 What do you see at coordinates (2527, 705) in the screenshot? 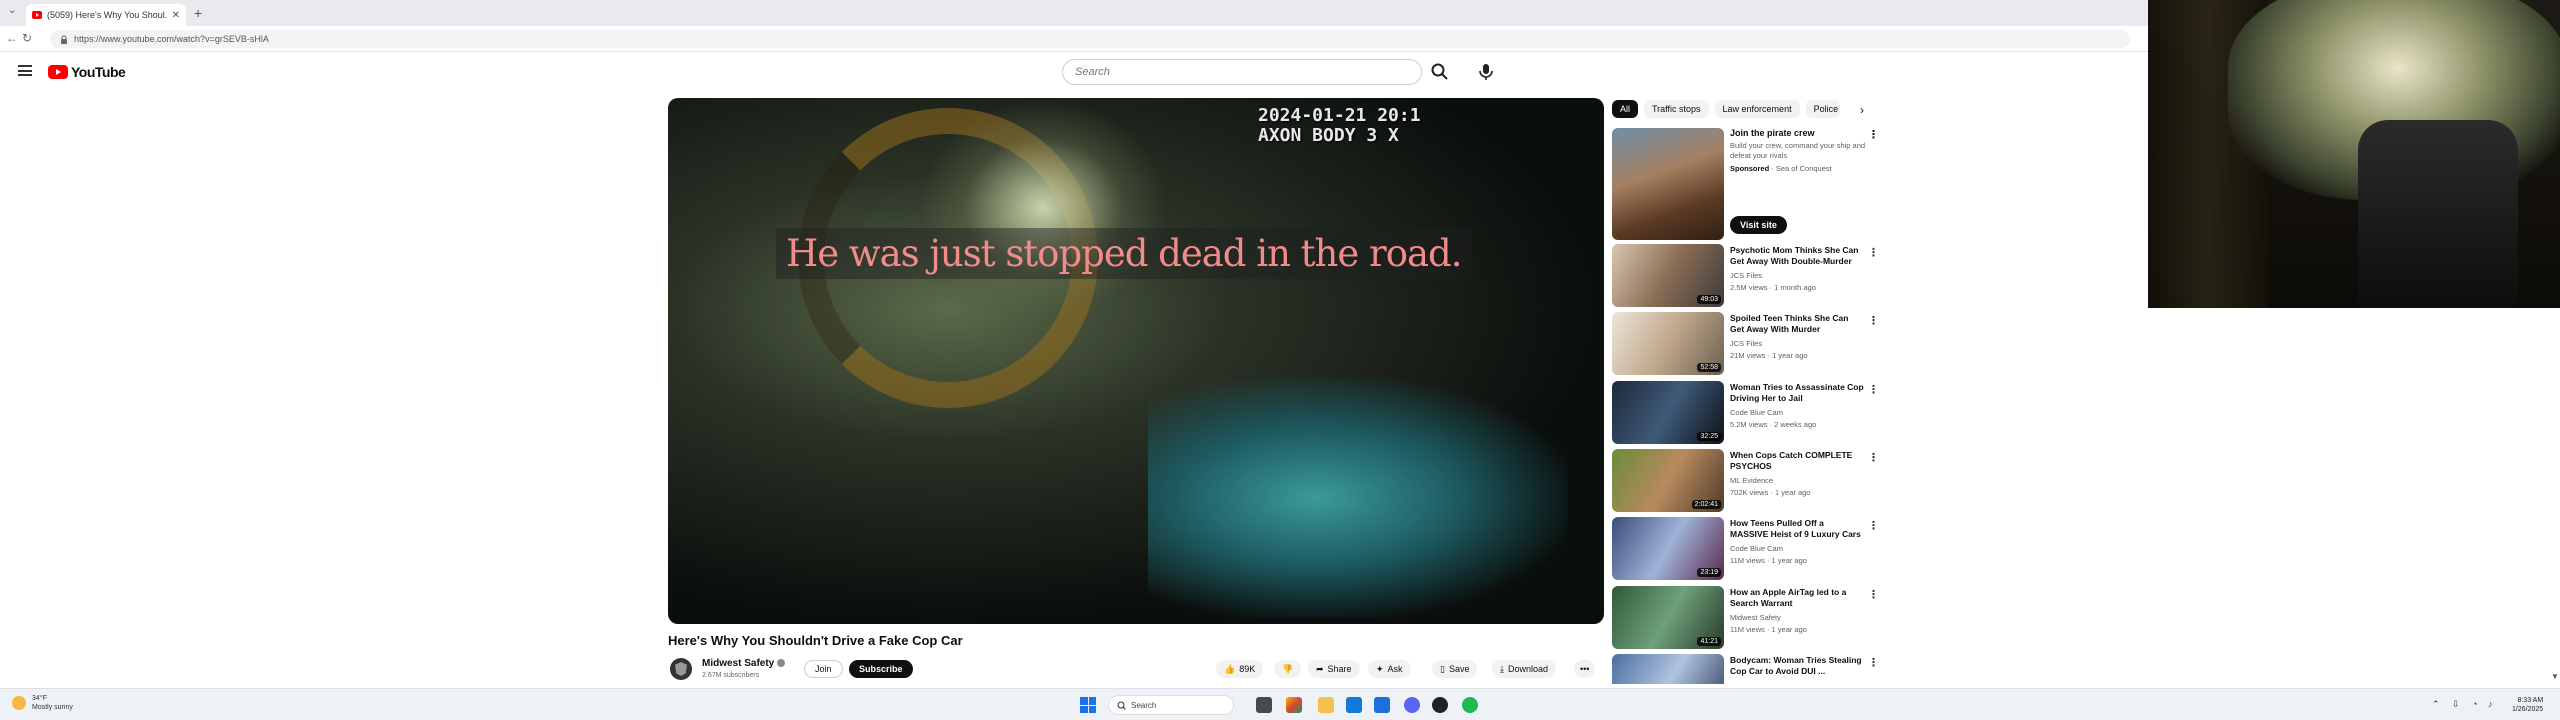
I see `system-clock: 8:33 AM 1/26/2025` at bounding box center [2527, 705].